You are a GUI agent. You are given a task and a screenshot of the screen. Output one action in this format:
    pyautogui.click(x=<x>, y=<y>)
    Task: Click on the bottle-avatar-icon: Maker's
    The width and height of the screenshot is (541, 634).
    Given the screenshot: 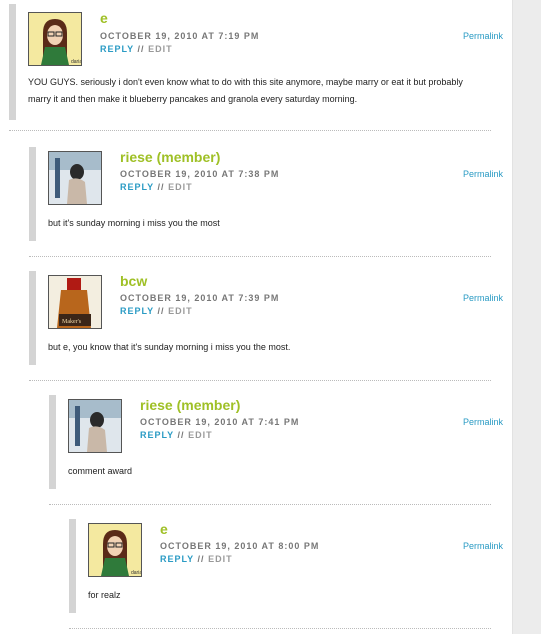 What is the action you would take?
    pyautogui.click(x=75, y=302)
    